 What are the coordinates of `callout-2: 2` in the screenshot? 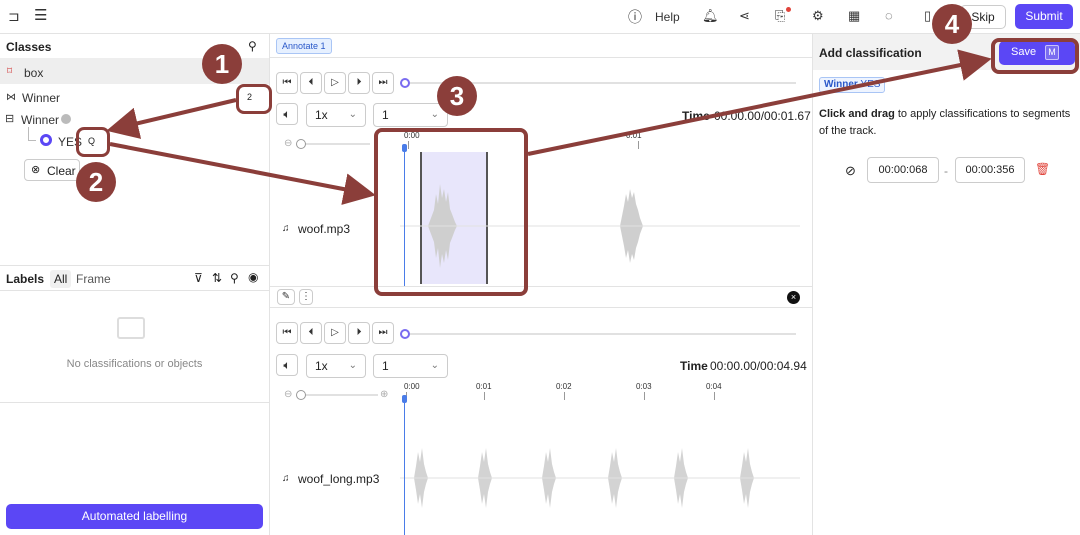 It's located at (96, 182).